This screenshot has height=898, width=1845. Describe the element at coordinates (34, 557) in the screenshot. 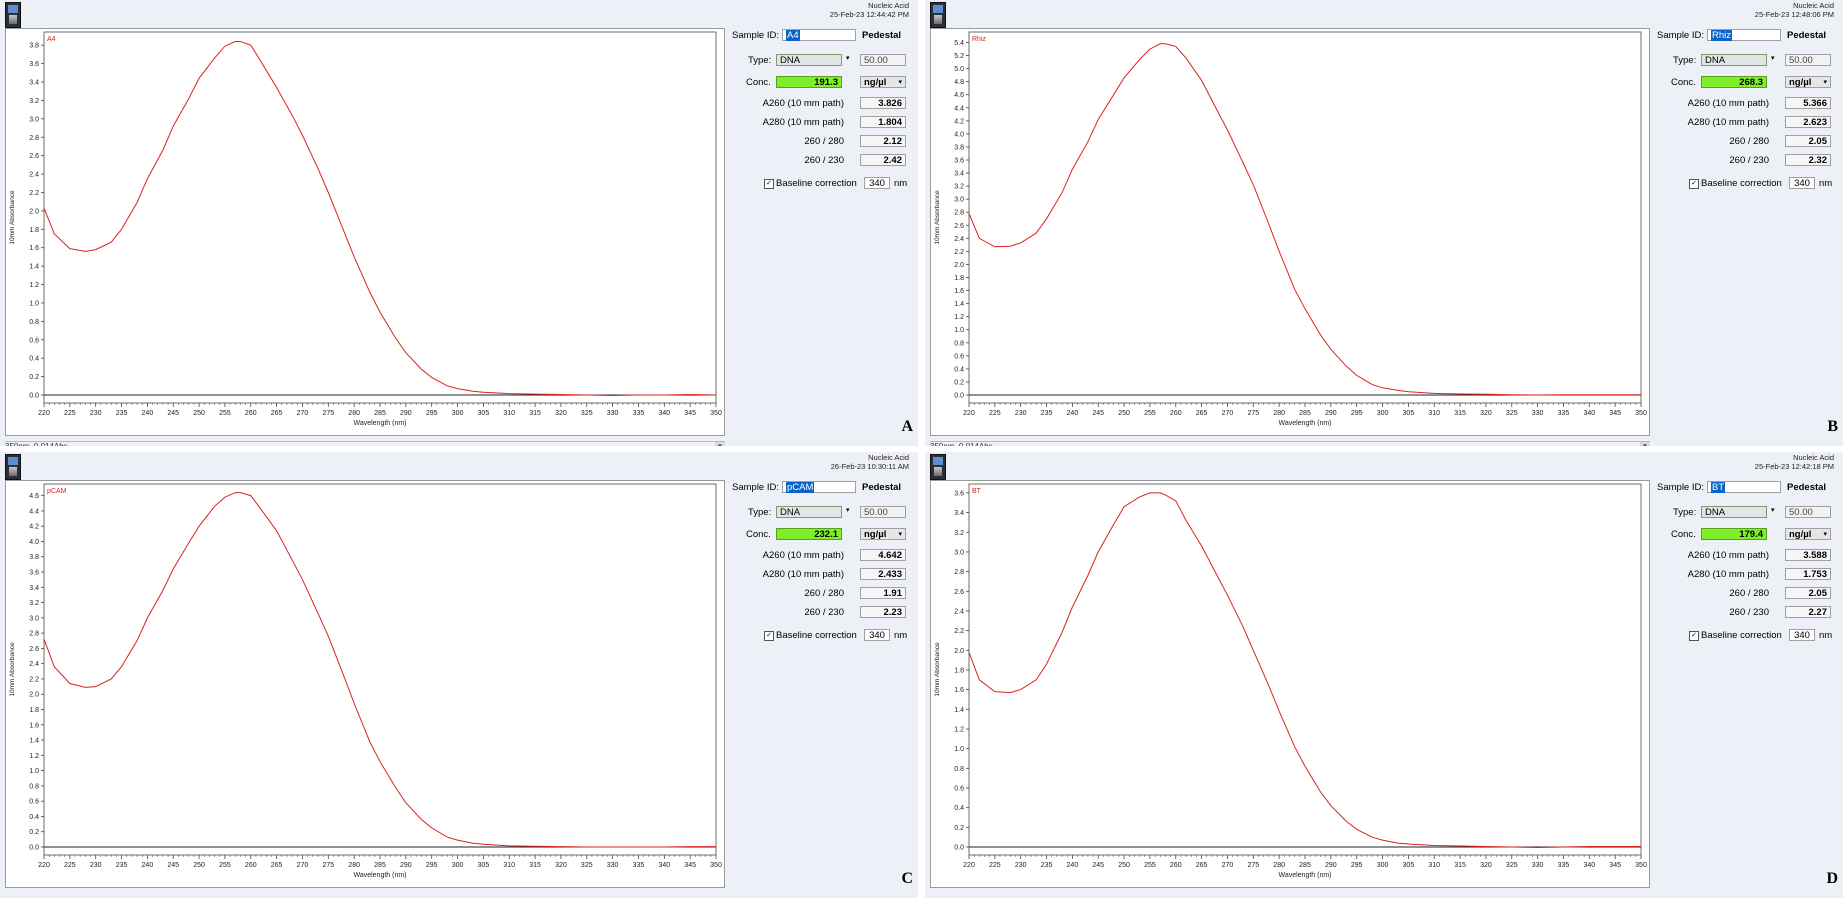

I see `y-tick-label: 3.8` at that location.